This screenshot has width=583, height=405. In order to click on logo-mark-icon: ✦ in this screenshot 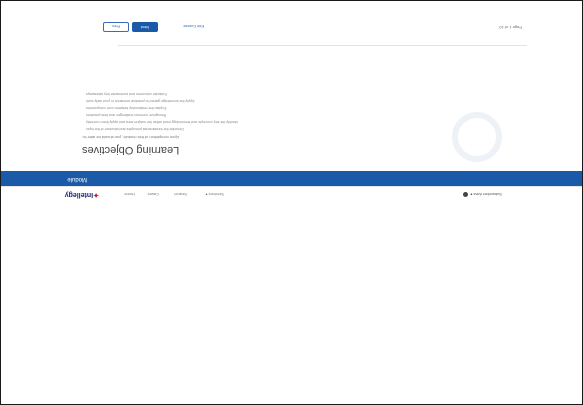, I will do `click(96, 194)`.